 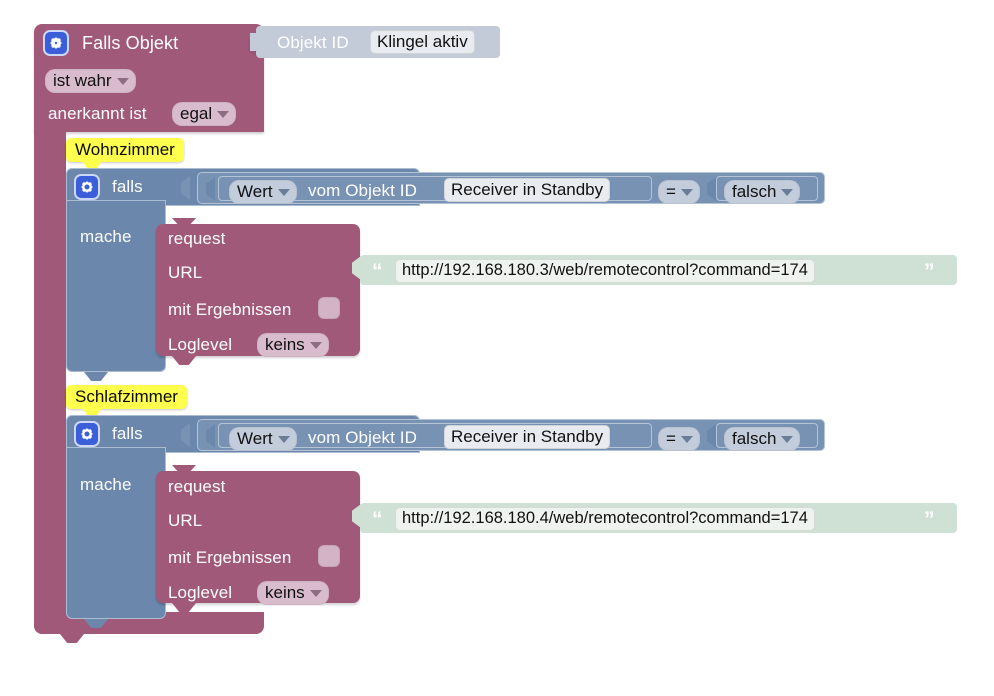 I want to click on loglevel-value-1: keins, so click(x=285, y=344).